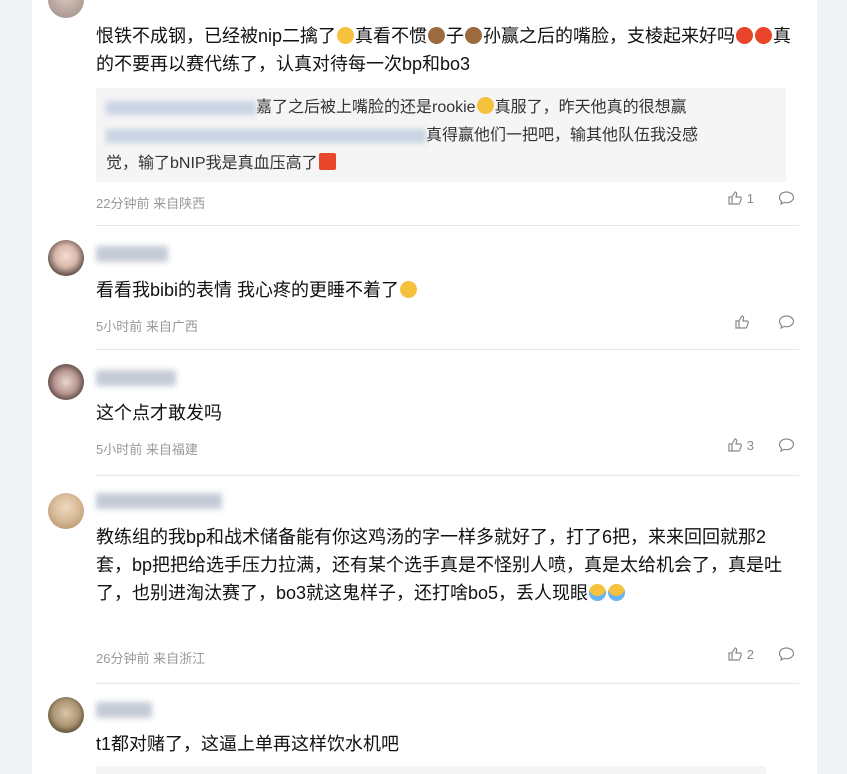 The image size is (847, 774). What do you see at coordinates (750, 445) in the screenshot?
I see `like-count: 3` at bounding box center [750, 445].